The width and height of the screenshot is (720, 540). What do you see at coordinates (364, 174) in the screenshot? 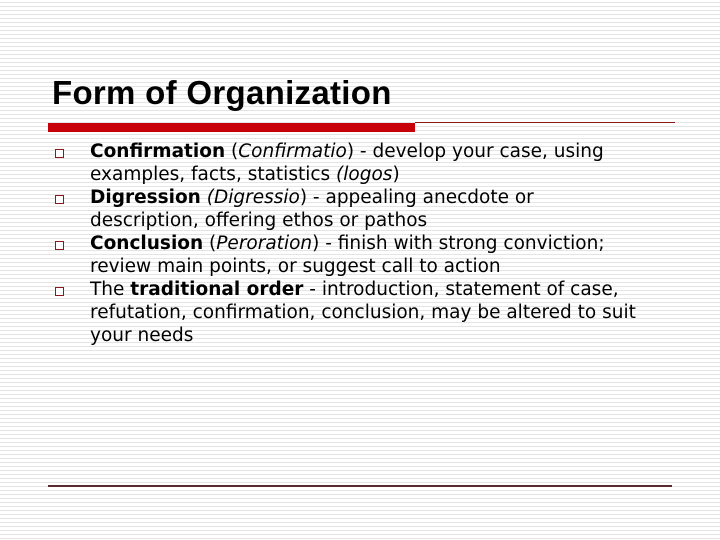
I see `appeal: (logos` at bounding box center [364, 174].